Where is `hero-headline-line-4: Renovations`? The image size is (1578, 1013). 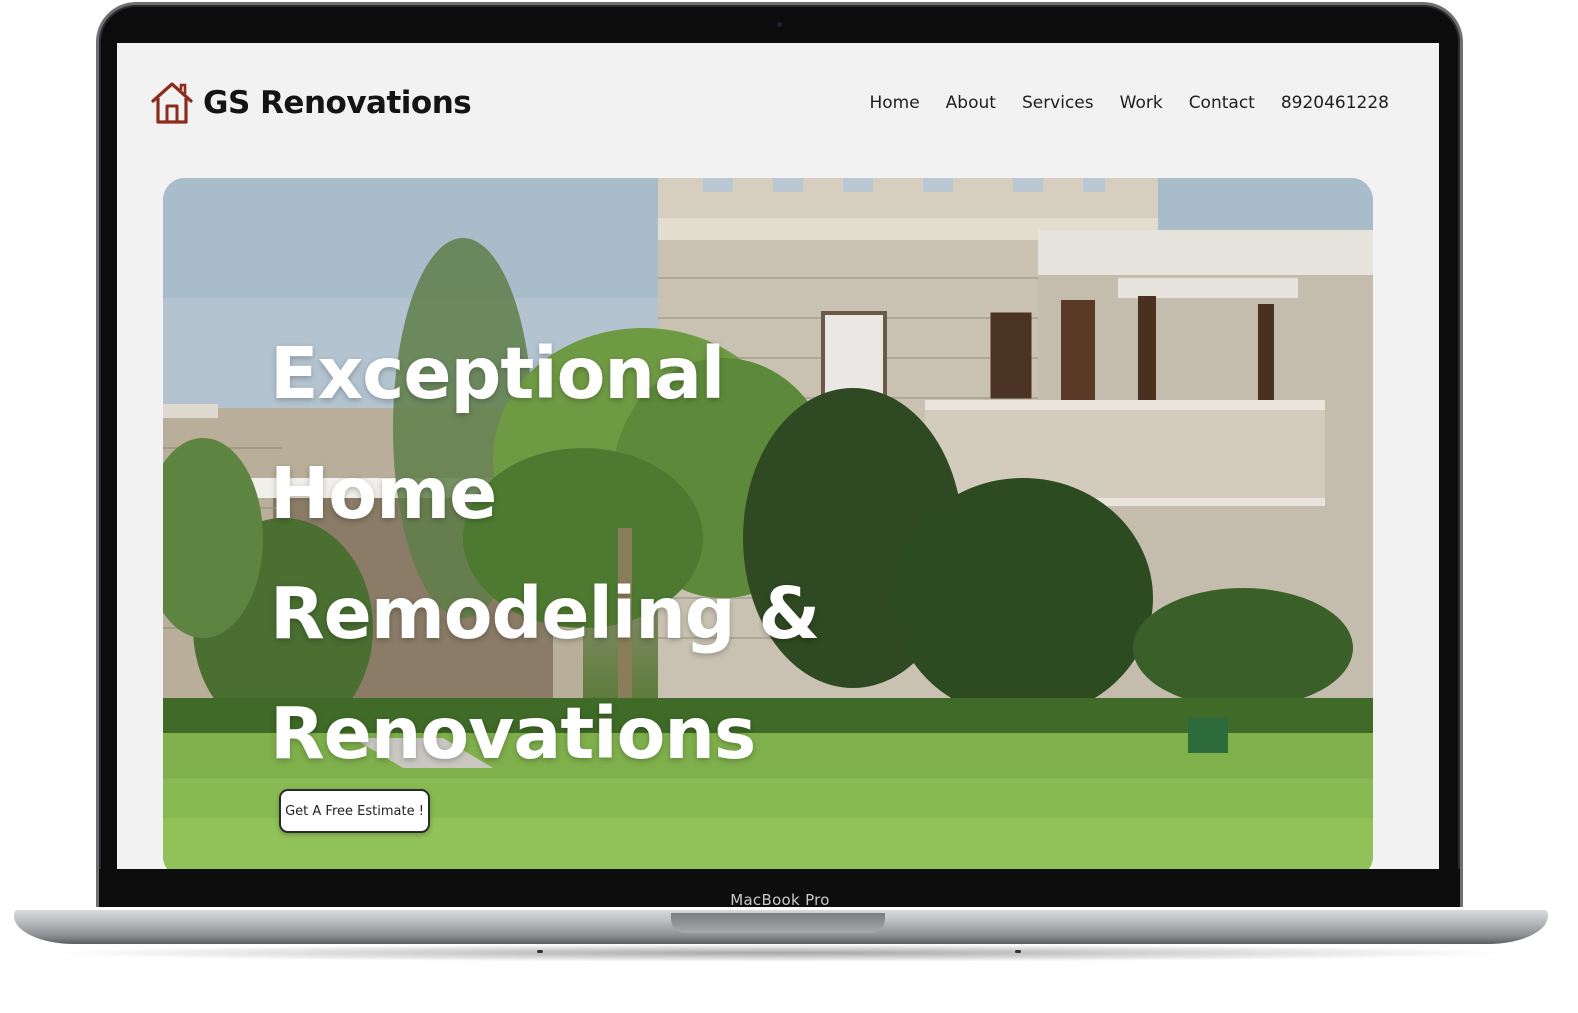 hero-headline-line-4: Renovations is located at coordinates (513, 733).